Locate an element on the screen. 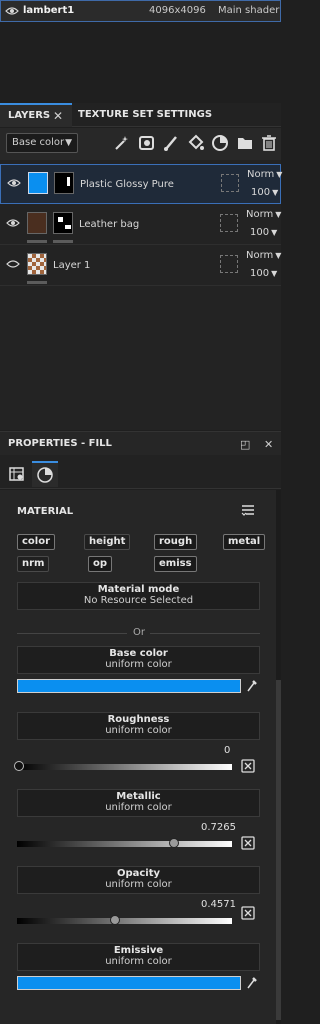  tab-layers: LAYERS ✕ is located at coordinates (36, 115).